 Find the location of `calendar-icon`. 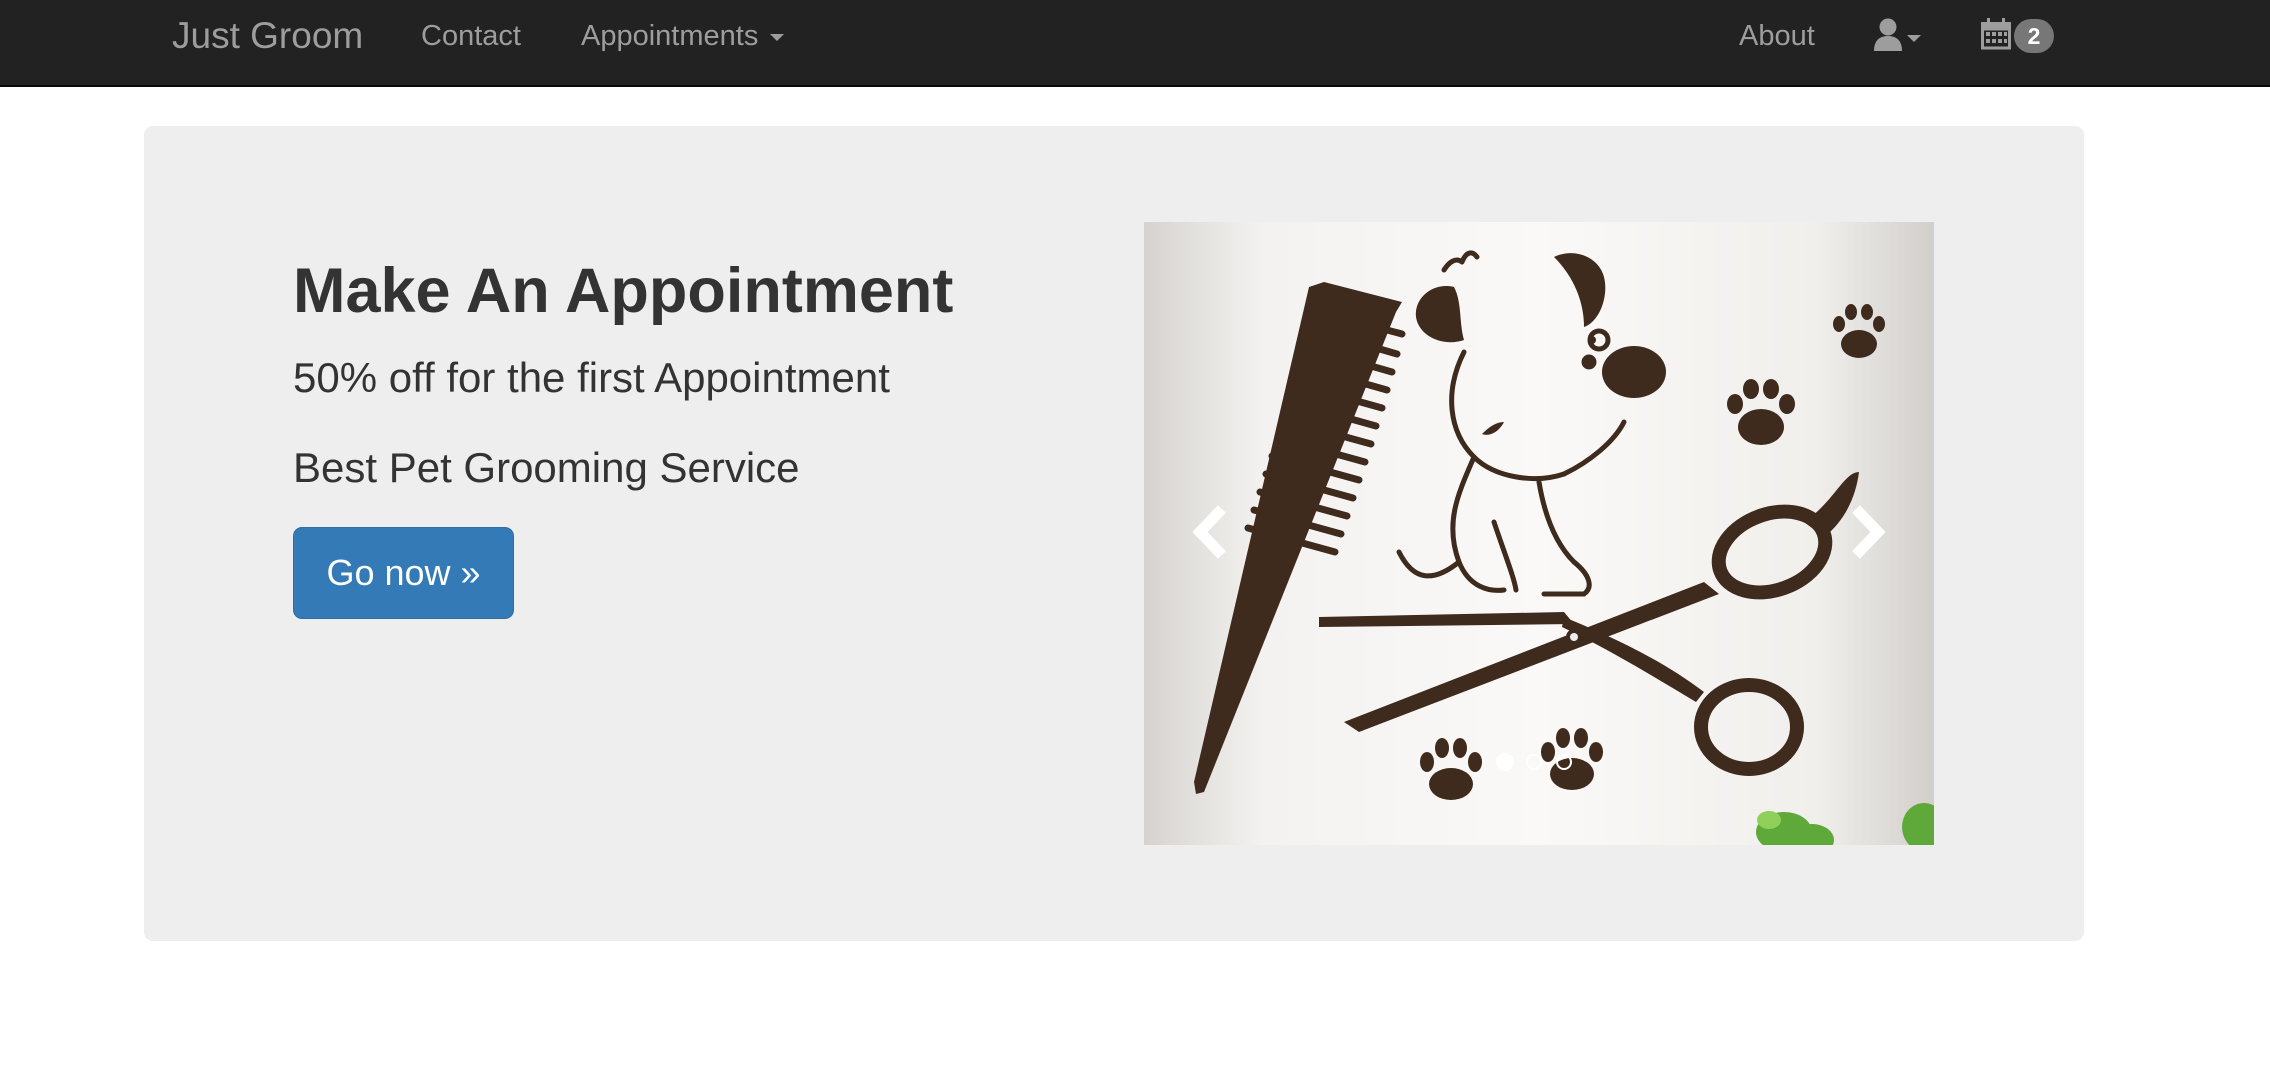

calendar-icon is located at coordinates (1996, 34).